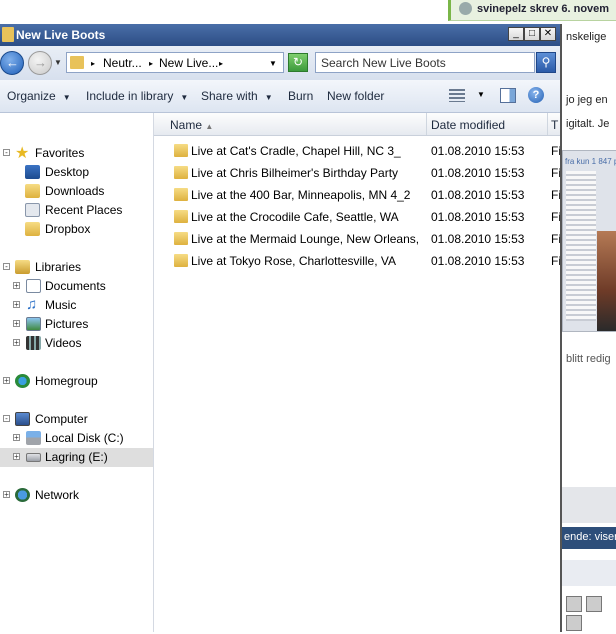 Image resolution: width=616 pixels, height=634 pixels. What do you see at coordinates (280, 35) in the screenshot?
I see `title-bar: New Live Boots _ □ ✕` at bounding box center [280, 35].